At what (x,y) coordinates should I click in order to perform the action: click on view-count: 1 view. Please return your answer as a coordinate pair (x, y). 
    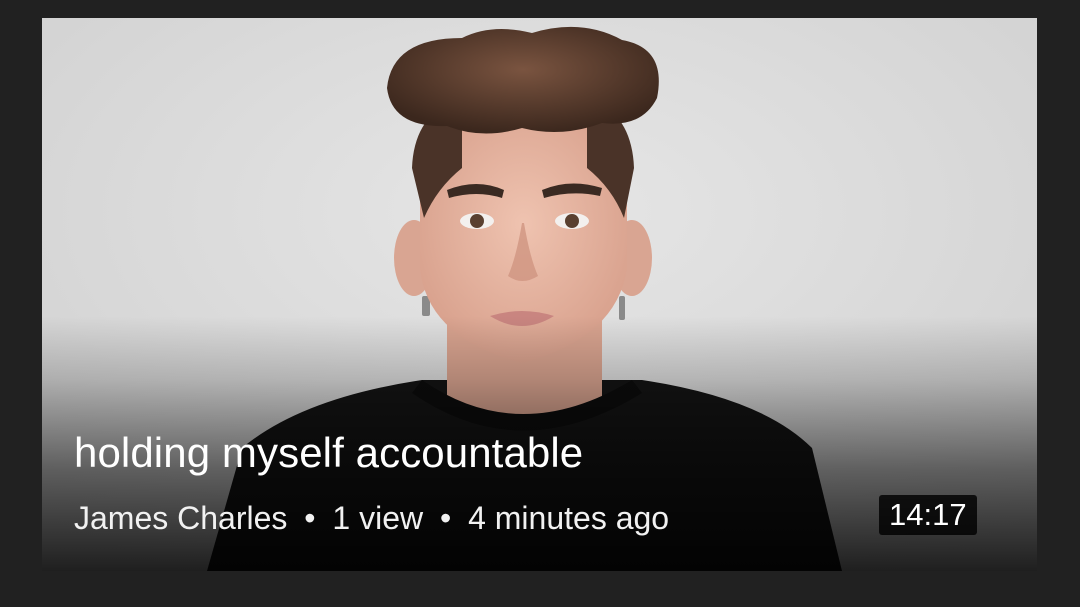
    Looking at the image, I should click on (378, 518).